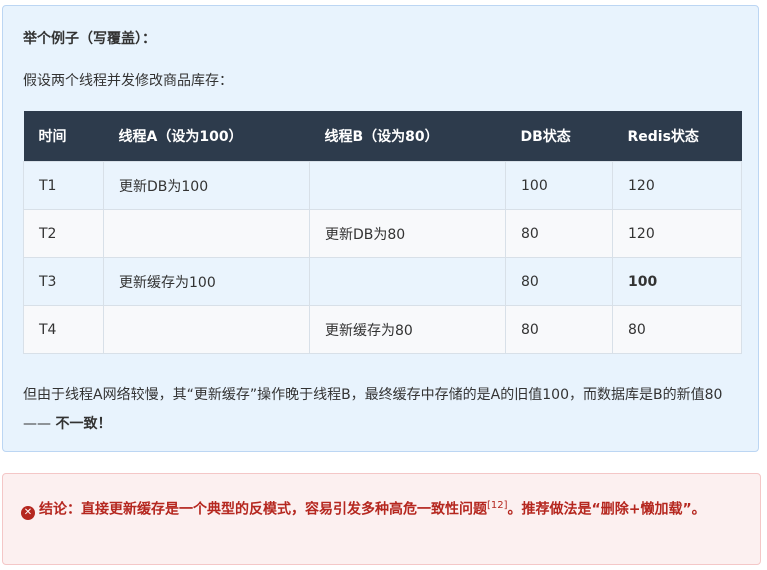  Describe the element at coordinates (63, 136) in the screenshot. I see `header-time: 时间` at that location.